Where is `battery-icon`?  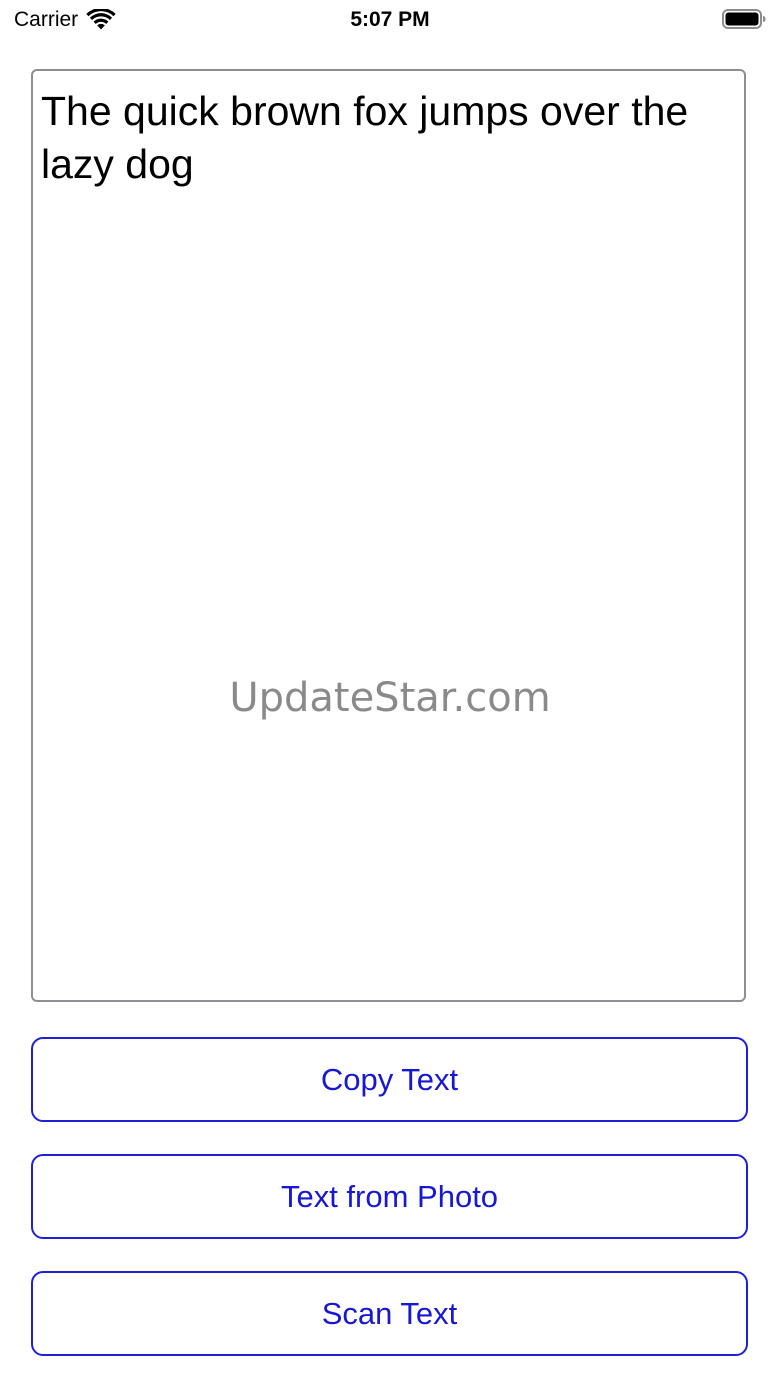 battery-icon is located at coordinates (744, 19).